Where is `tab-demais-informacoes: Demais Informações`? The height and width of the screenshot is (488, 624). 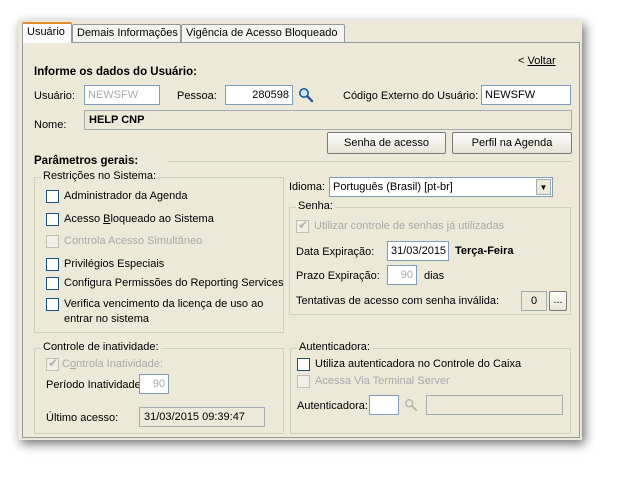
tab-demais-informacoes: Demais Informações is located at coordinates (126, 33).